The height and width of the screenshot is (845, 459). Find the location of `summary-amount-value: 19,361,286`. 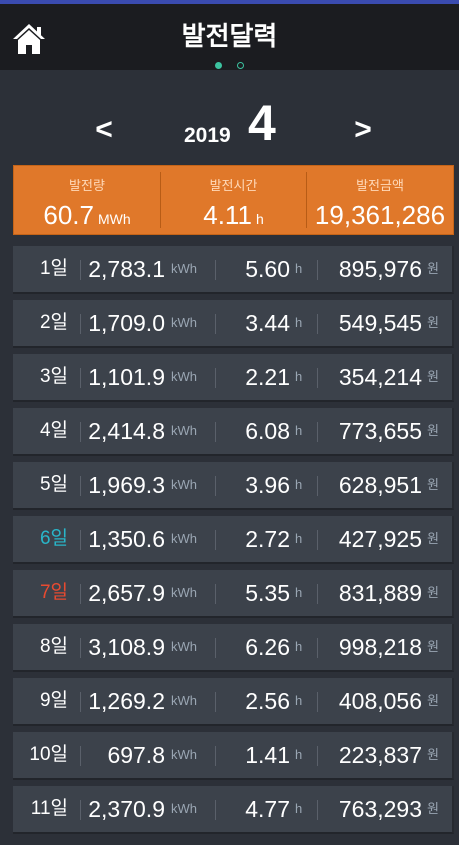

summary-amount-value: 19,361,286 is located at coordinates (380, 215).